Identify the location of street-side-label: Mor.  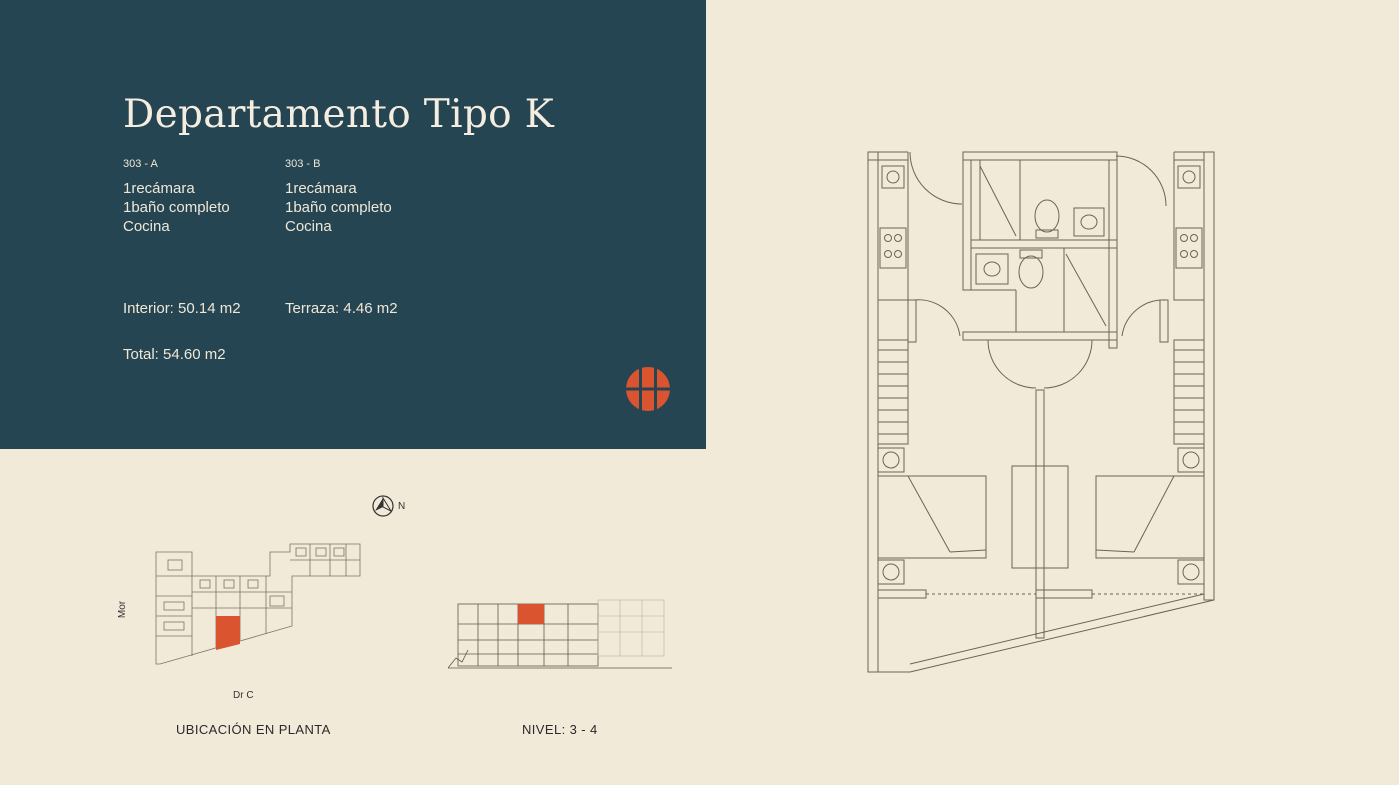
(123, 609).